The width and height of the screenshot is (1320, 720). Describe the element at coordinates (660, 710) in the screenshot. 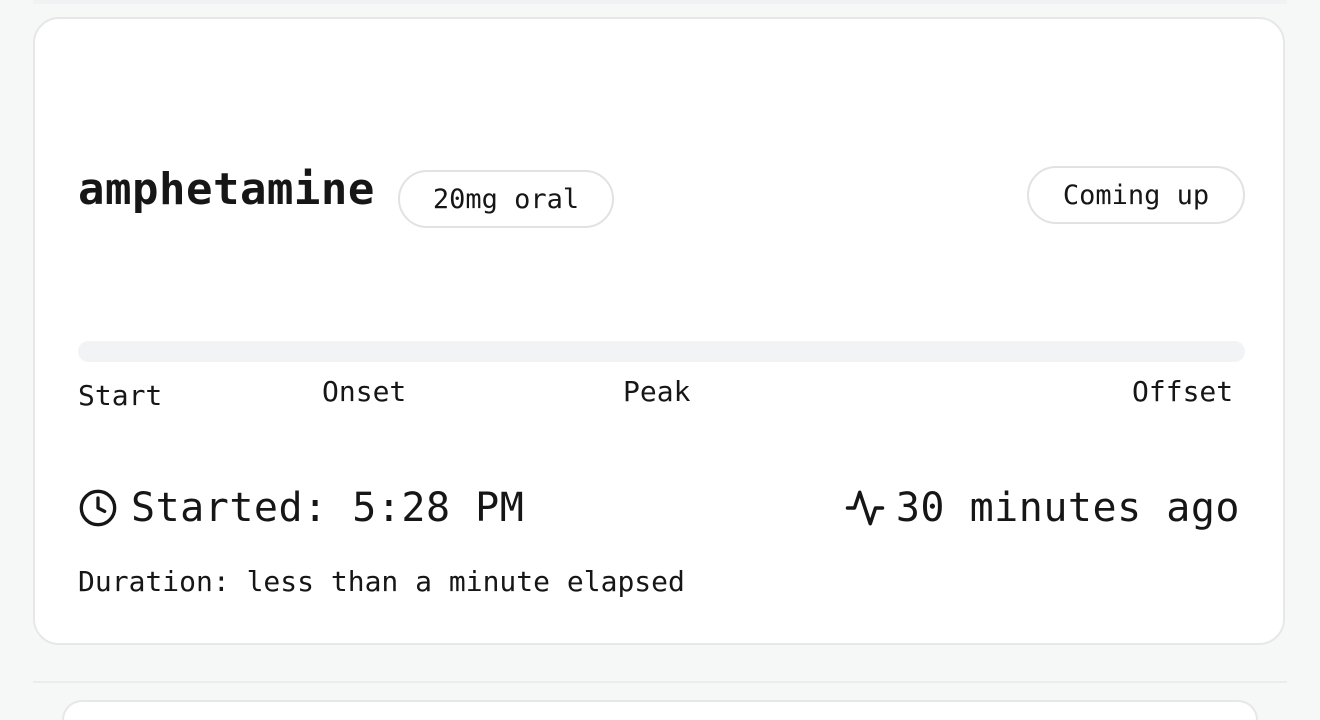

I see `next-card-edge` at that location.